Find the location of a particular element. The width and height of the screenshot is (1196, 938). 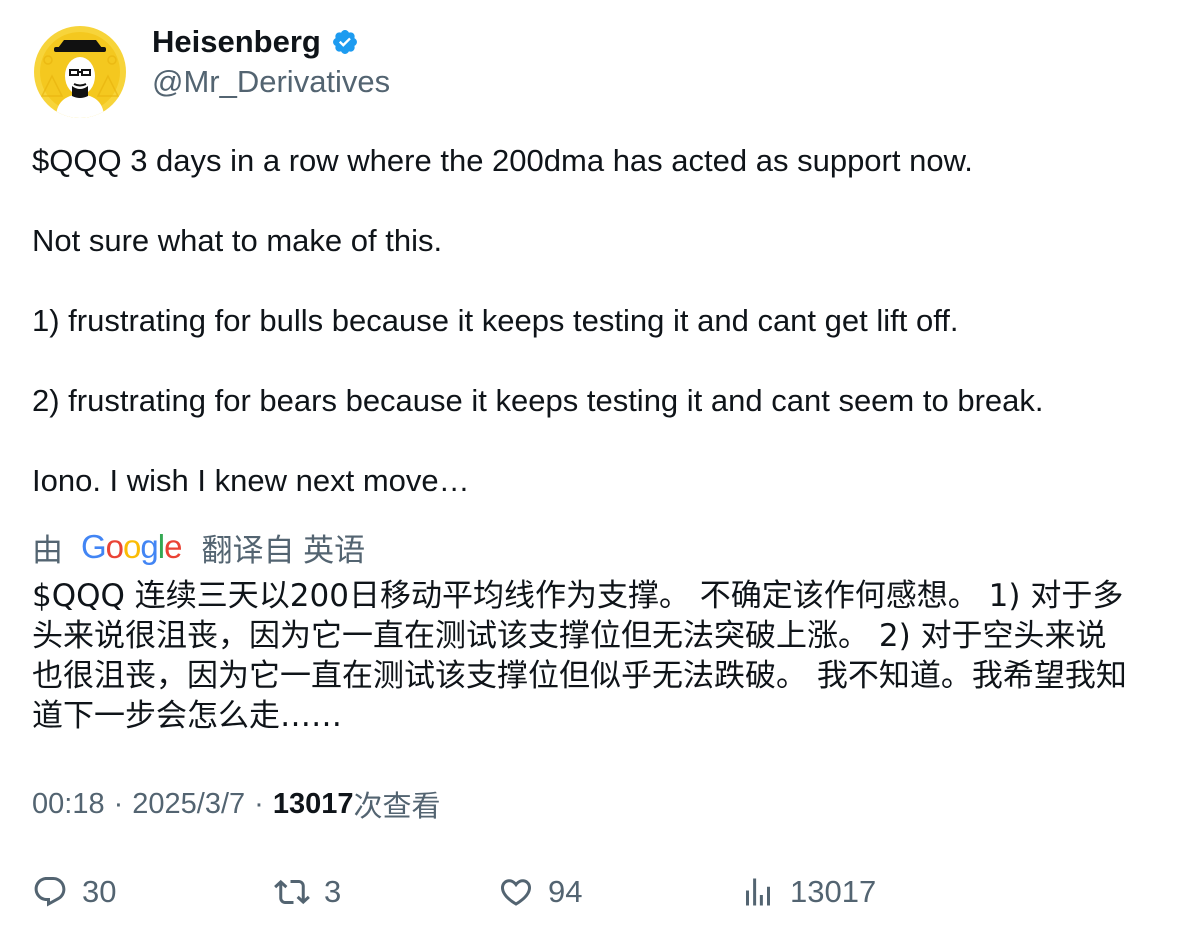

like-button: 94 is located at coordinates (540, 892).